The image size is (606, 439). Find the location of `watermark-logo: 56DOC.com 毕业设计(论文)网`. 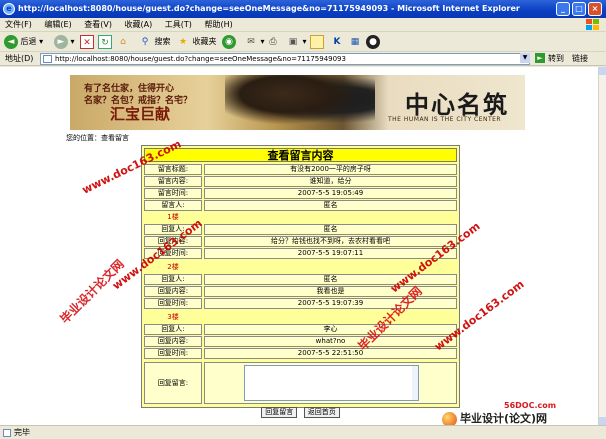

watermark-logo: 56DOC.com 毕业设计(论文)网 is located at coordinates (499, 414).